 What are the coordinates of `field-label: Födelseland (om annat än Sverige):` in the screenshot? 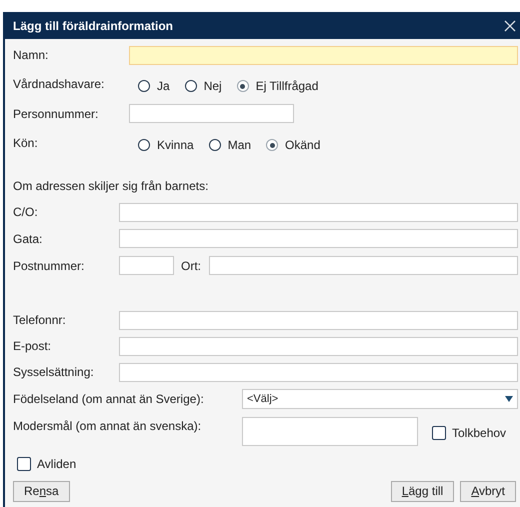 It's located at (109, 399).